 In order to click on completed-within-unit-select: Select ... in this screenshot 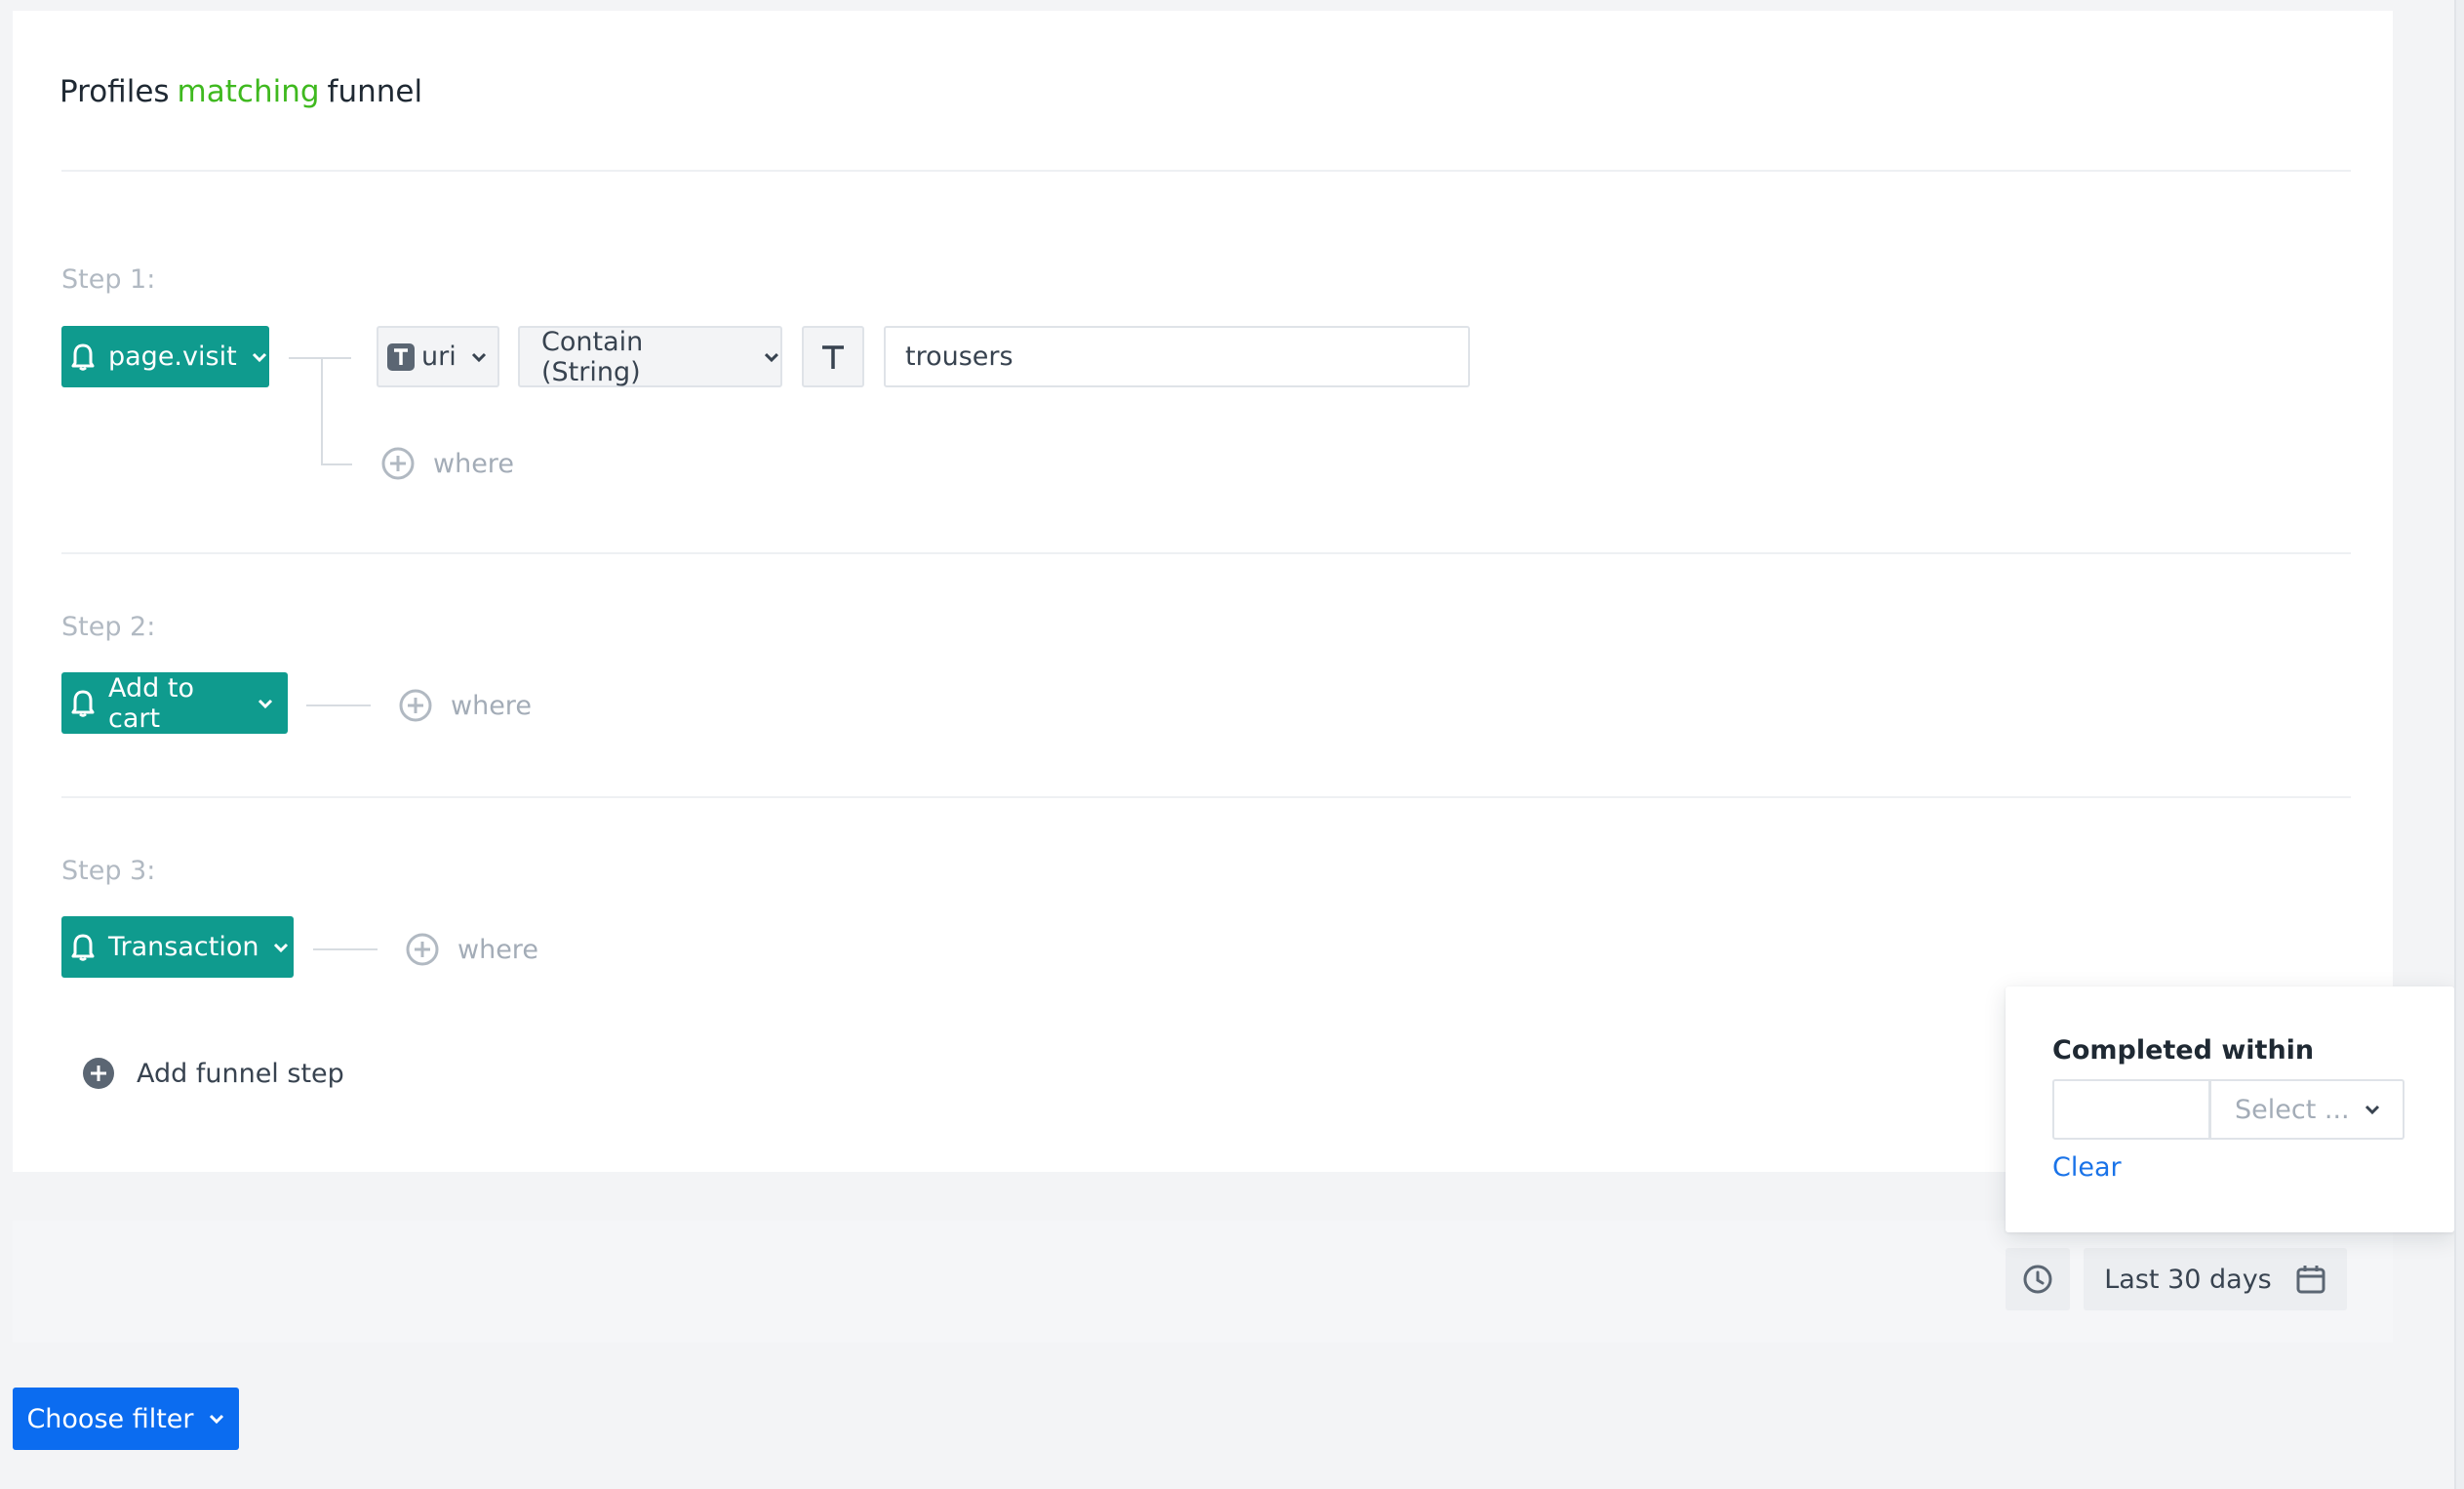, I will do `click(2306, 1109)`.